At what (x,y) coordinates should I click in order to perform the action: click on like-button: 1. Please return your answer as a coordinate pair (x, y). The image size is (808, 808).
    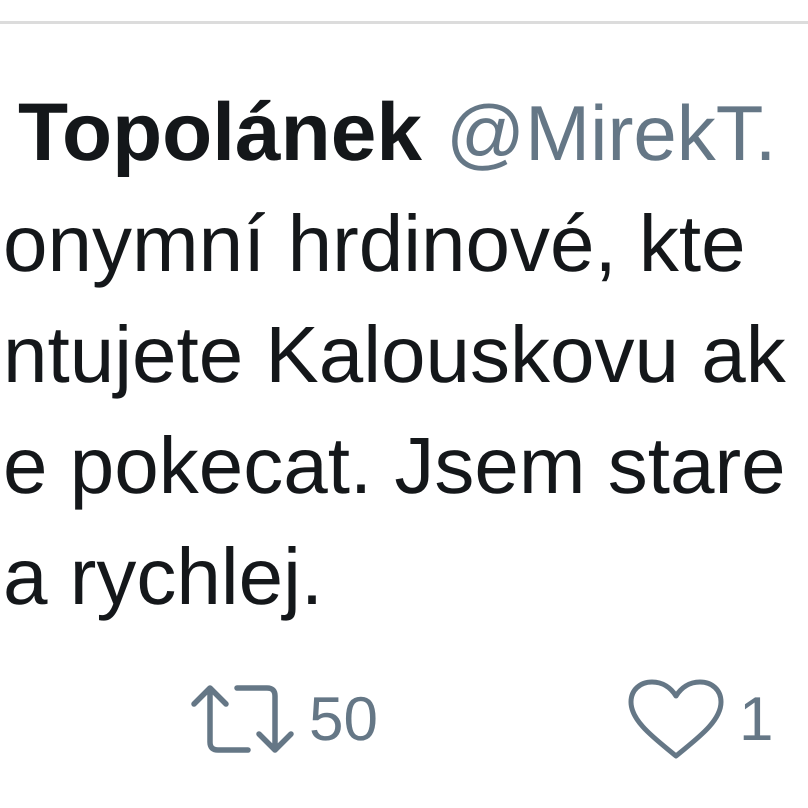
    Looking at the image, I should click on (700, 719).